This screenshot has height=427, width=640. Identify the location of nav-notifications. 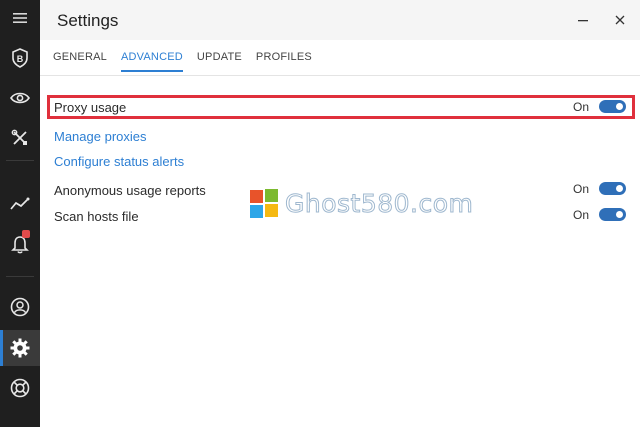
(20, 244).